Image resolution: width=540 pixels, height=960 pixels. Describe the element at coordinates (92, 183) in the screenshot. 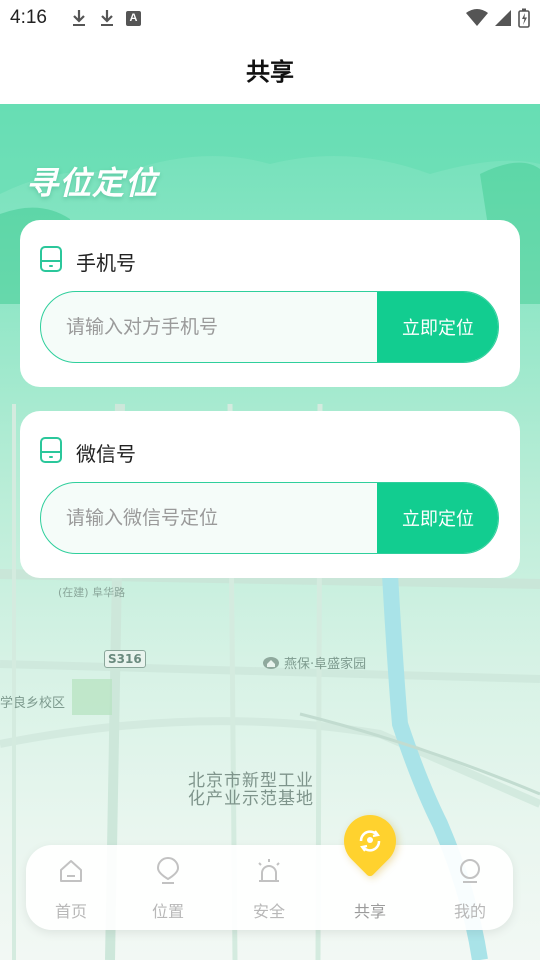

I see `banner-title: 寻位定位` at that location.